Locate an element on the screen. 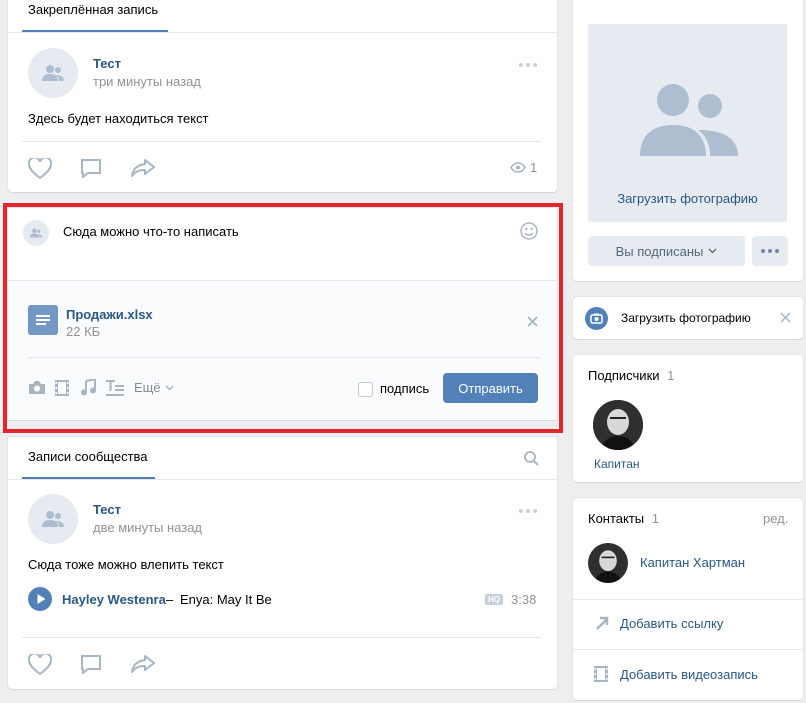  post-text: Сюда тоже можно влепить текст is located at coordinates (126, 564).